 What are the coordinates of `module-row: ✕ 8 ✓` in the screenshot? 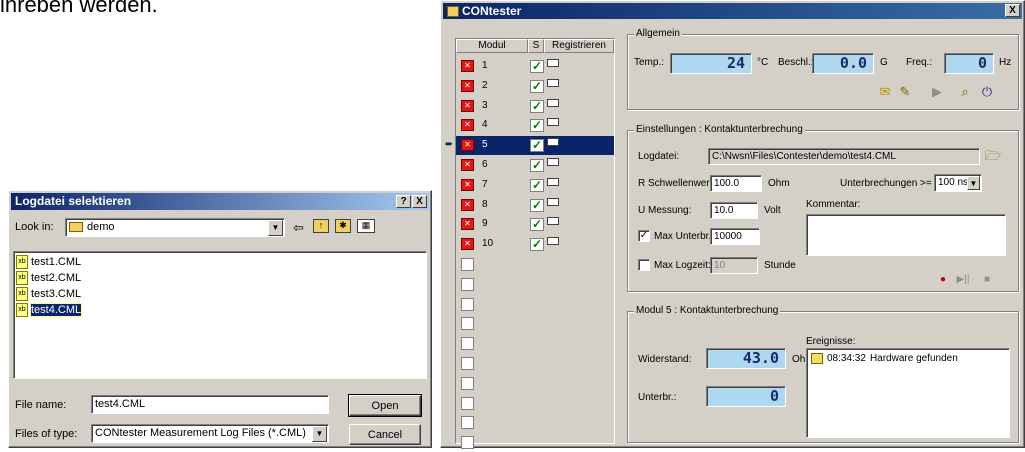 It's located at (535, 205).